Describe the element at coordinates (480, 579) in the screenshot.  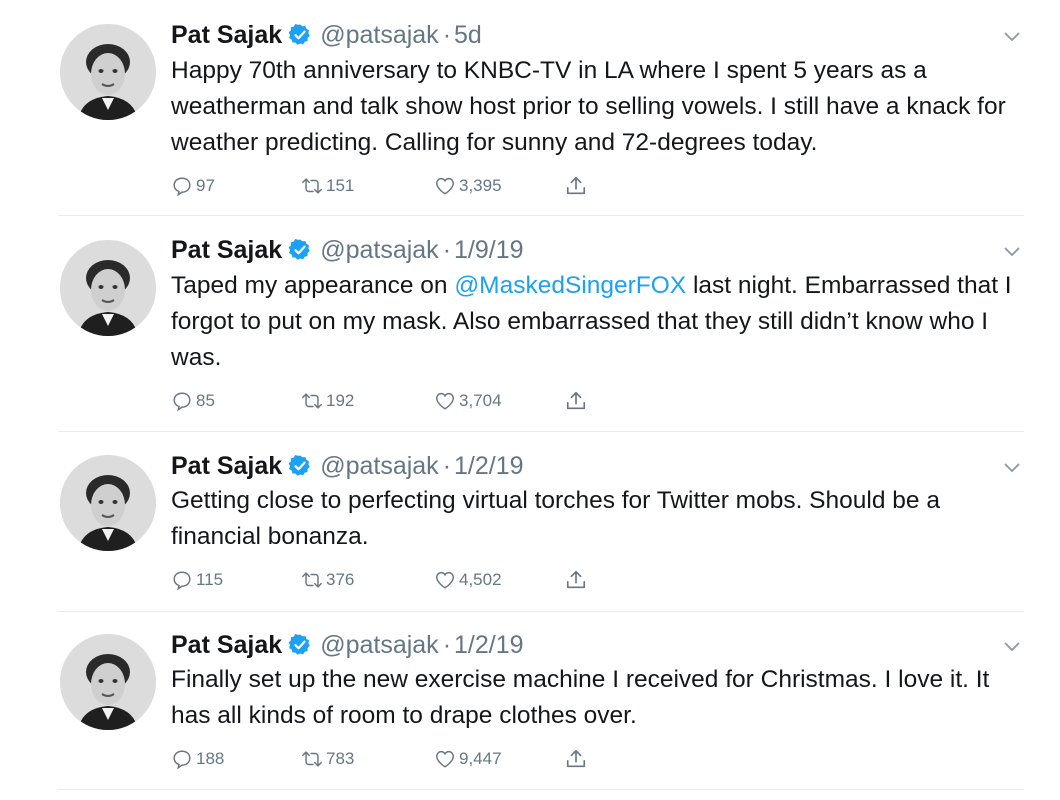
I see `like-count: 4,502` at that location.